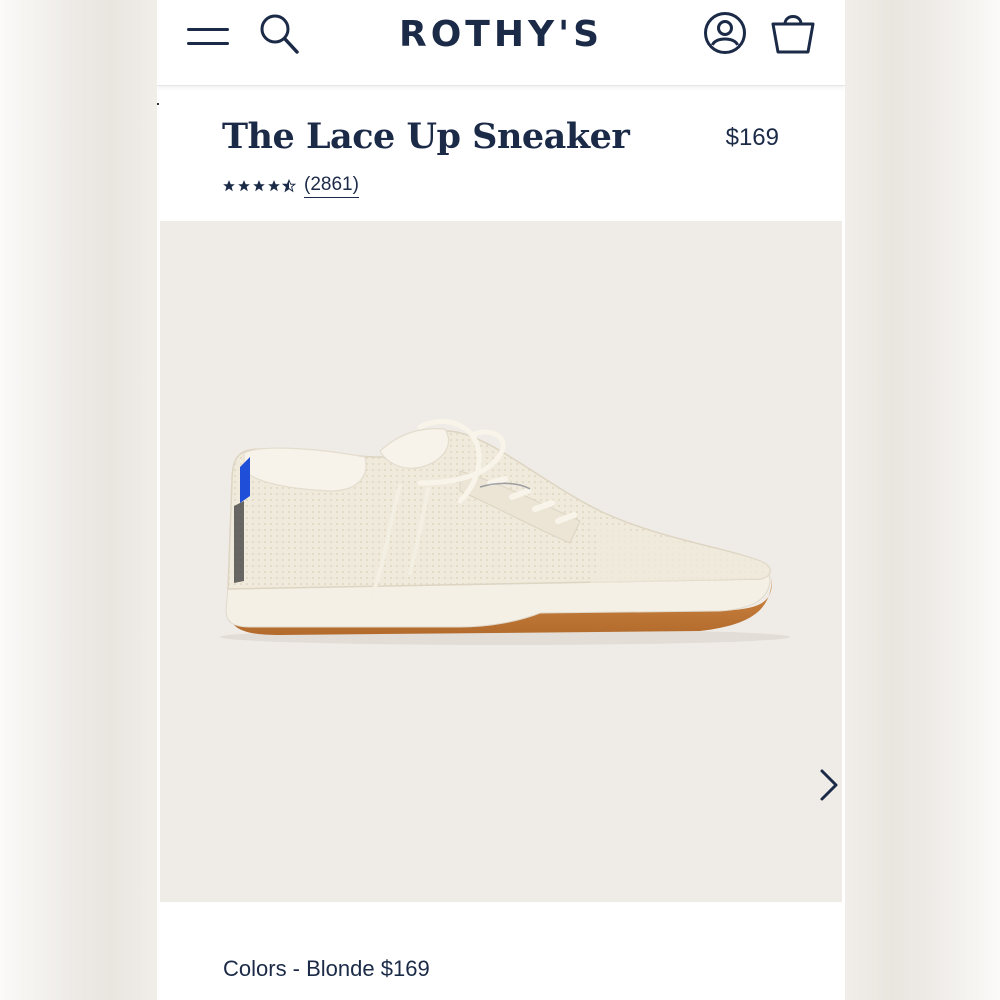 This screenshot has height=1000, width=1000. I want to click on rating-stars, so click(259, 186).